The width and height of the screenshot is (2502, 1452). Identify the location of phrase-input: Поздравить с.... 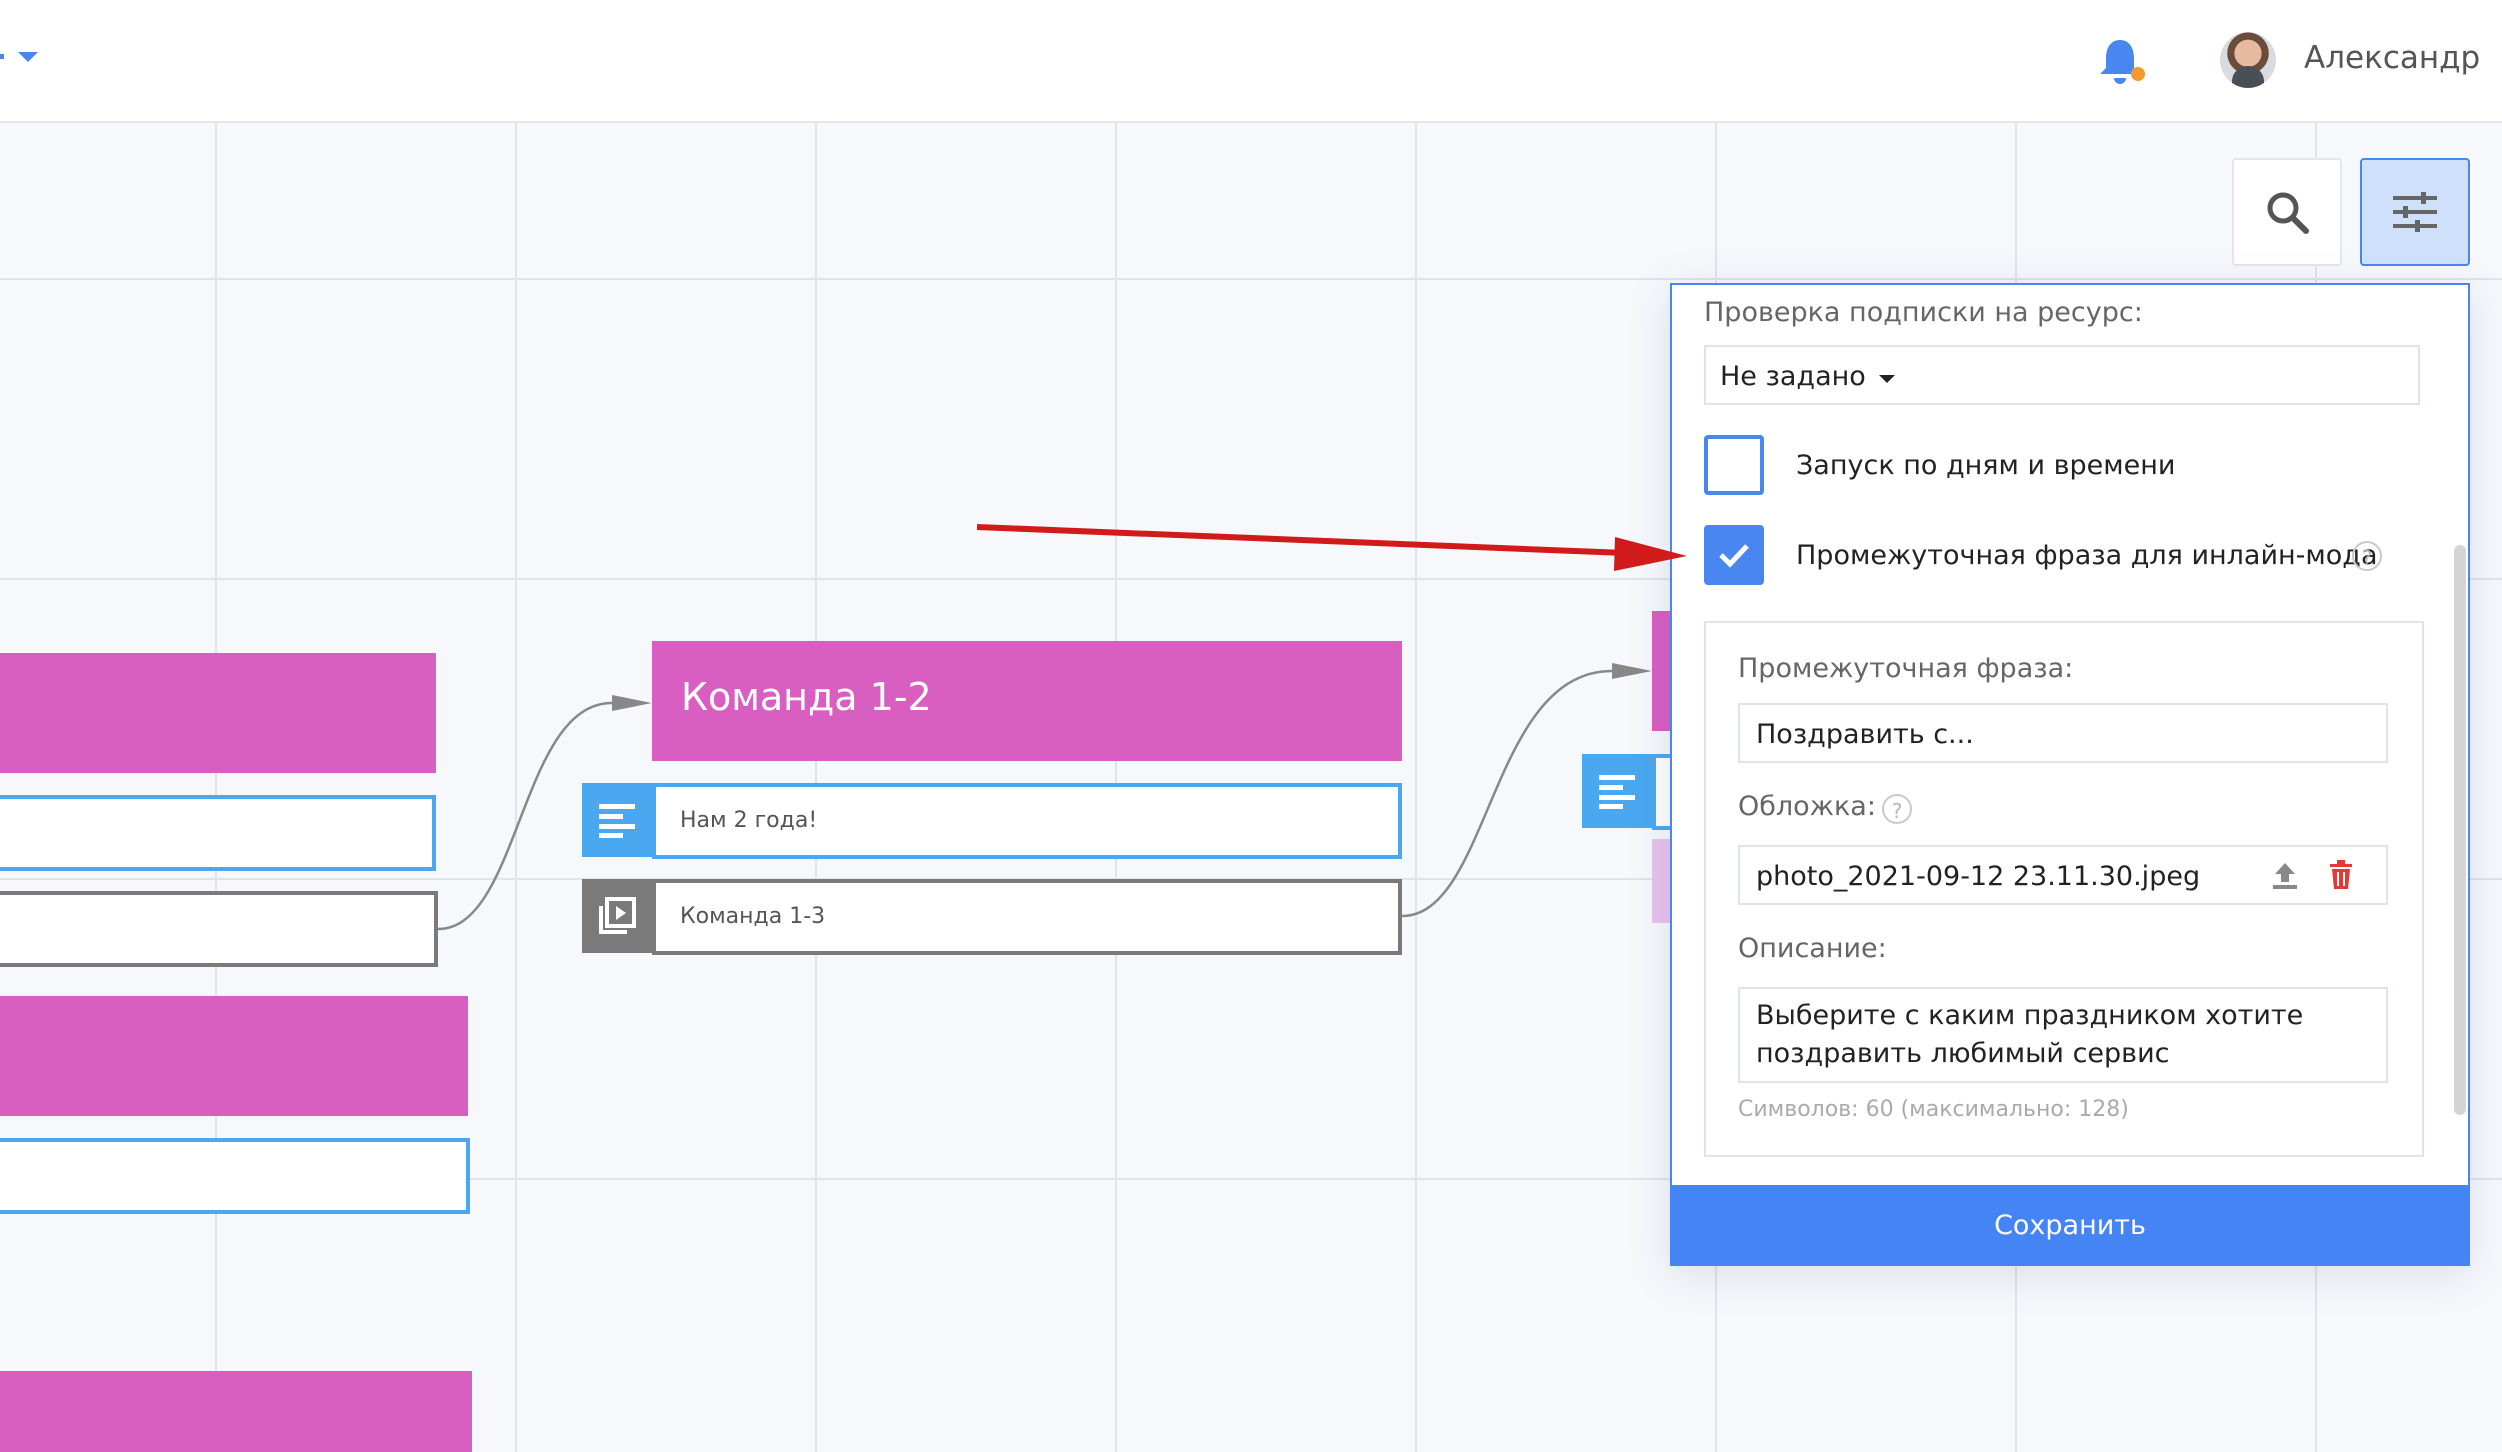
(2063, 733).